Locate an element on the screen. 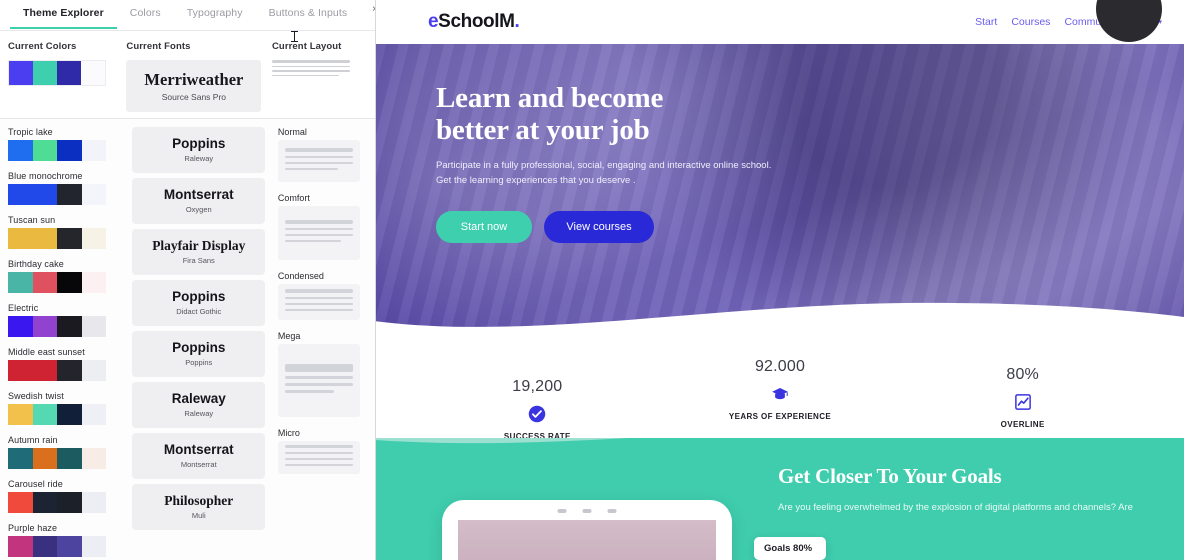 The width and height of the screenshot is (1184, 560). layout-item: Comfort is located at coordinates (323, 226).